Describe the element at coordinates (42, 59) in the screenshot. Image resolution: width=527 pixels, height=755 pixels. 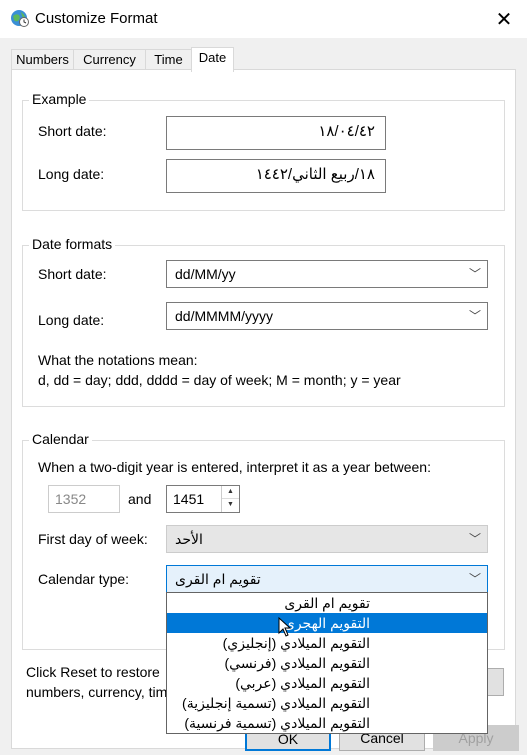
I see `tab-numbers: Numbers` at that location.